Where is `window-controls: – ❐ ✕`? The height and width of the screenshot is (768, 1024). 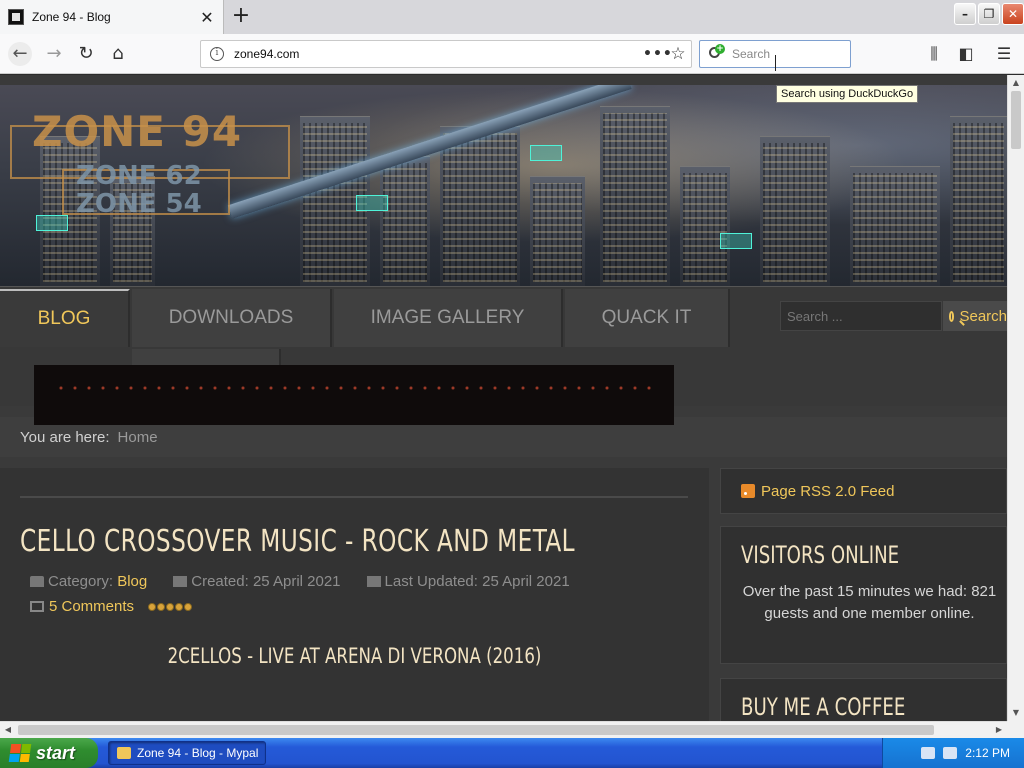 window-controls: – ❐ ✕ is located at coordinates (989, 14).